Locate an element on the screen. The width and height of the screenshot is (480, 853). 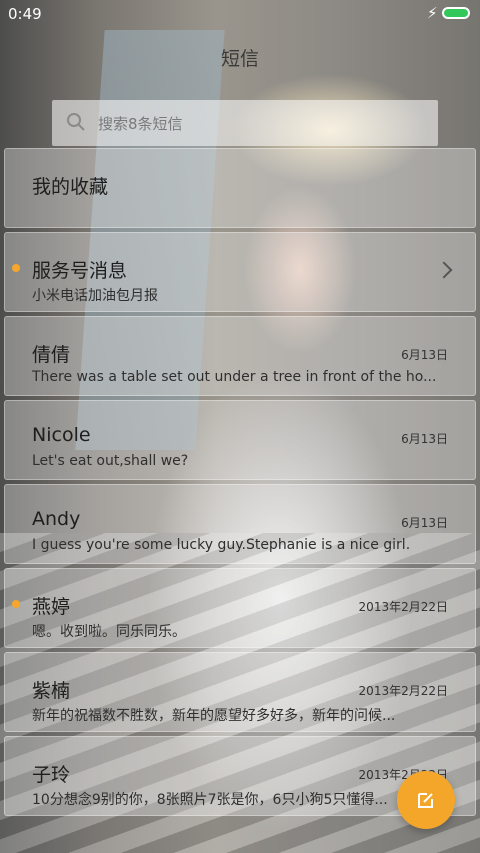
list-item: Nicole 6月13日 Let's eat out,shall we? is located at coordinates (240, 440).